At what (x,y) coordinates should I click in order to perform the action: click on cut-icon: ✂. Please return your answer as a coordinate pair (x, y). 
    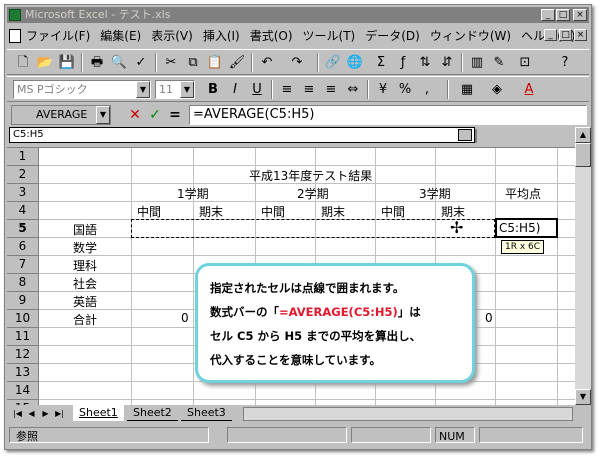
    Looking at the image, I should click on (171, 62).